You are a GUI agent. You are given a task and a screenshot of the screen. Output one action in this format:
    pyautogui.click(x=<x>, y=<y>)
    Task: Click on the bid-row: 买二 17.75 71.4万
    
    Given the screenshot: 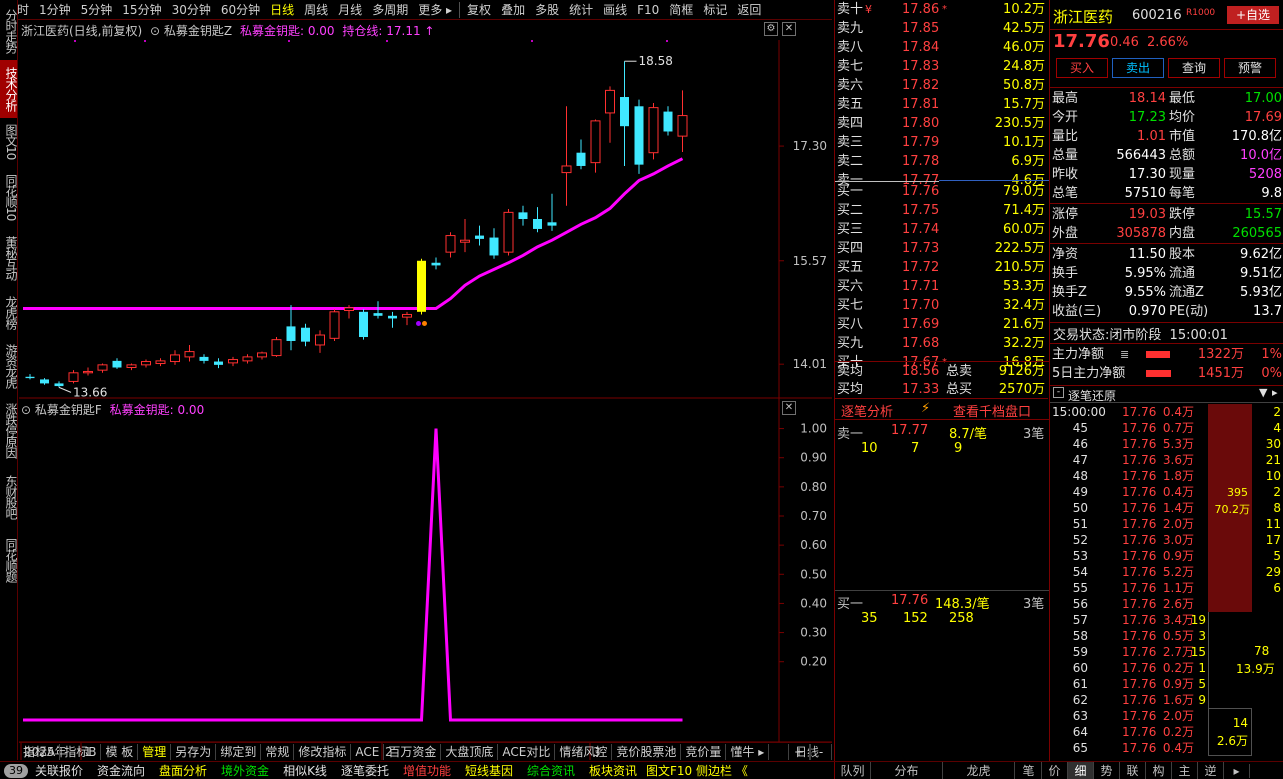 What is the action you would take?
    pyautogui.click(x=942, y=210)
    